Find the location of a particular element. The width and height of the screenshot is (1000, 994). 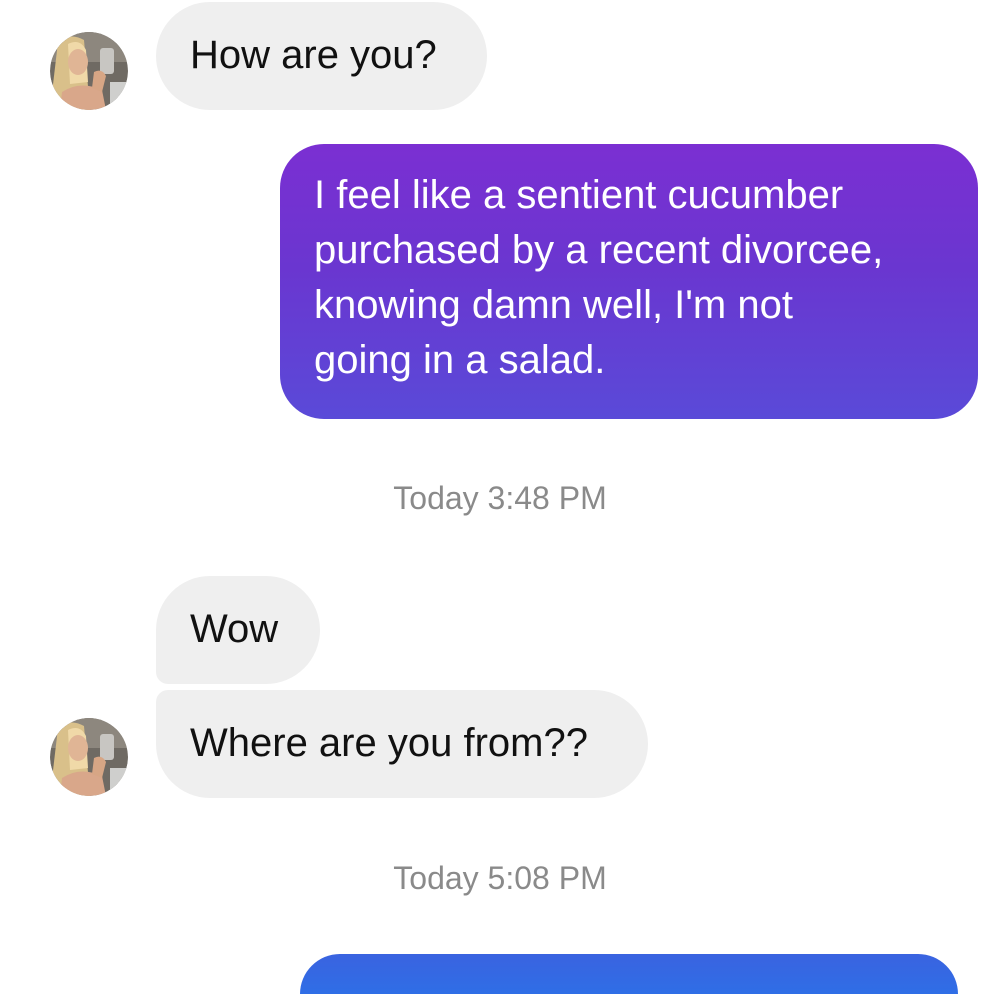

incoming-message-bubble: Wow is located at coordinates (238, 630).